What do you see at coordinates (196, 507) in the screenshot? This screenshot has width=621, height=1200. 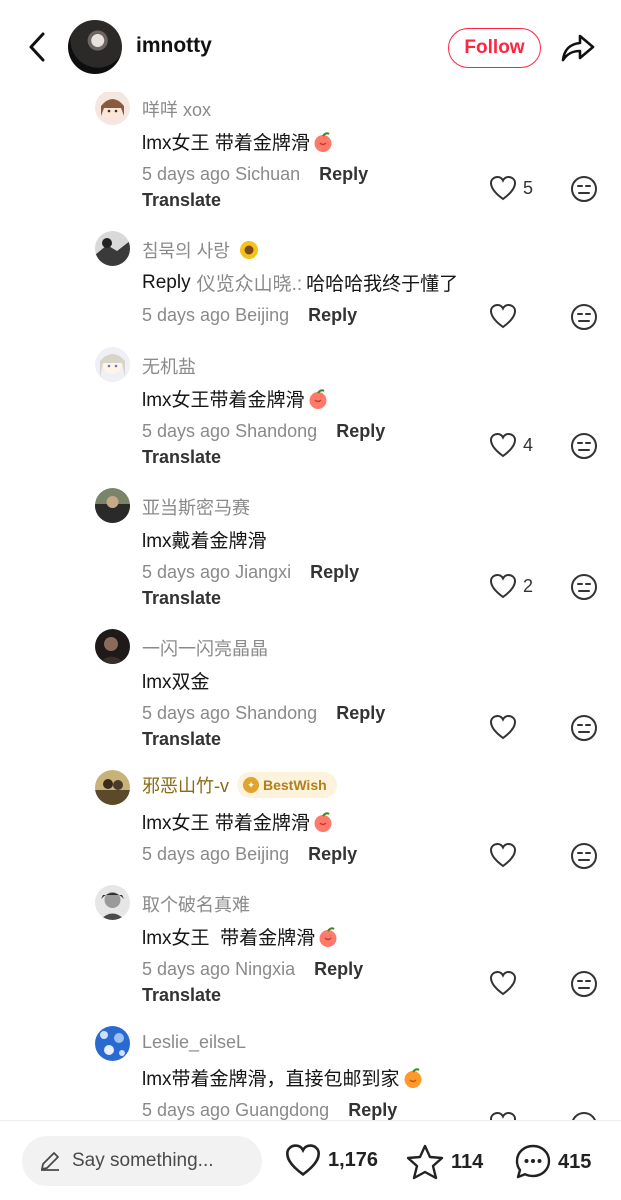 I see `commenter-name: 亚当斯密马赛` at bounding box center [196, 507].